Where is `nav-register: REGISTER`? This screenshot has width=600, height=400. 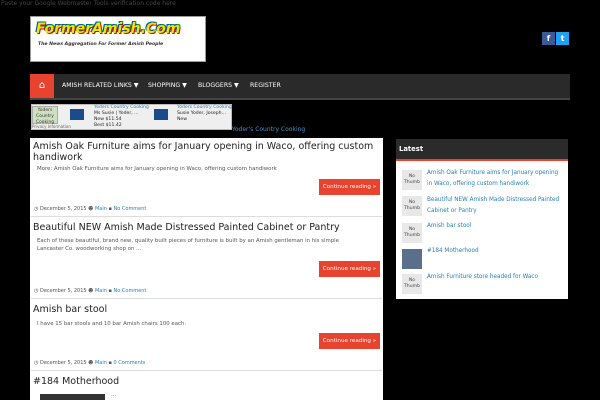 nav-register: REGISTER is located at coordinates (265, 86).